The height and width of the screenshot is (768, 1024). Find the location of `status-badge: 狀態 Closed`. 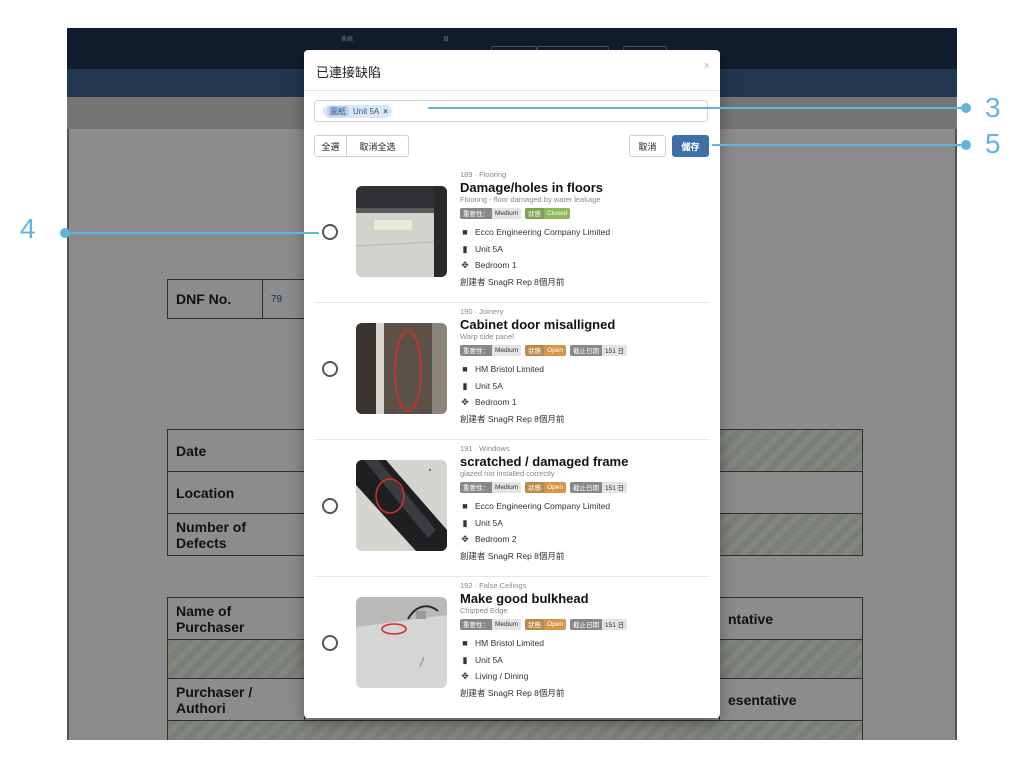

status-badge: 狀態 Closed is located at coordinates (548, 213).